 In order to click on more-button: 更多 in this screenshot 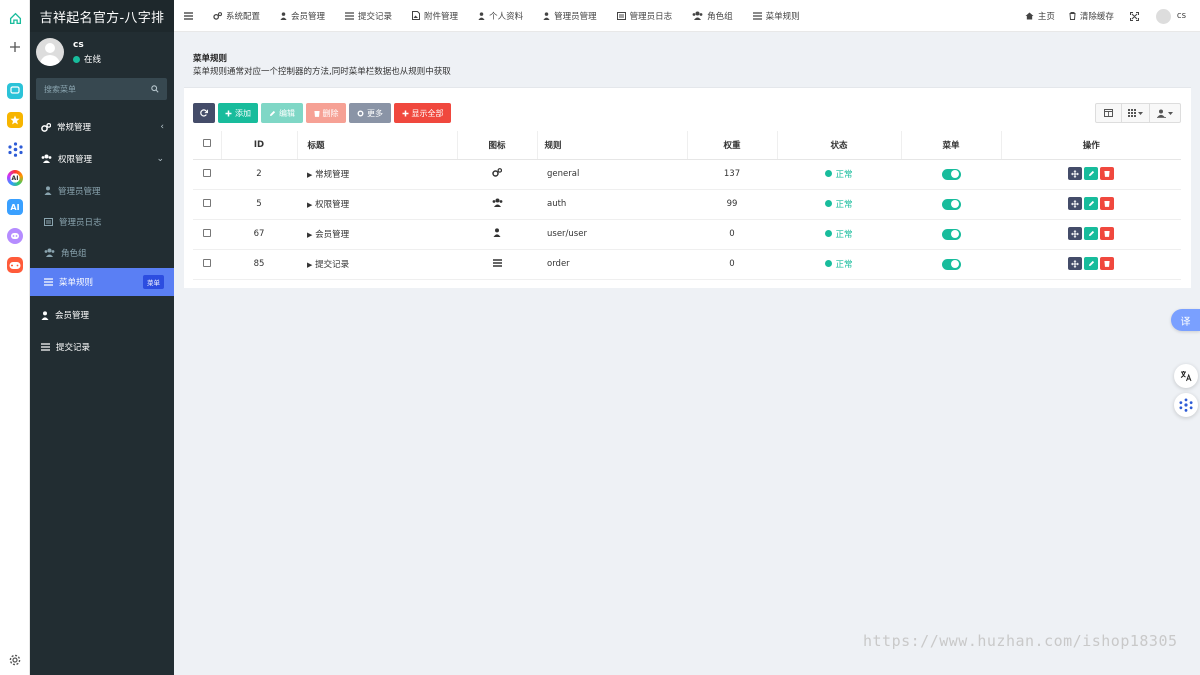, I will do `click(370, 113)`.